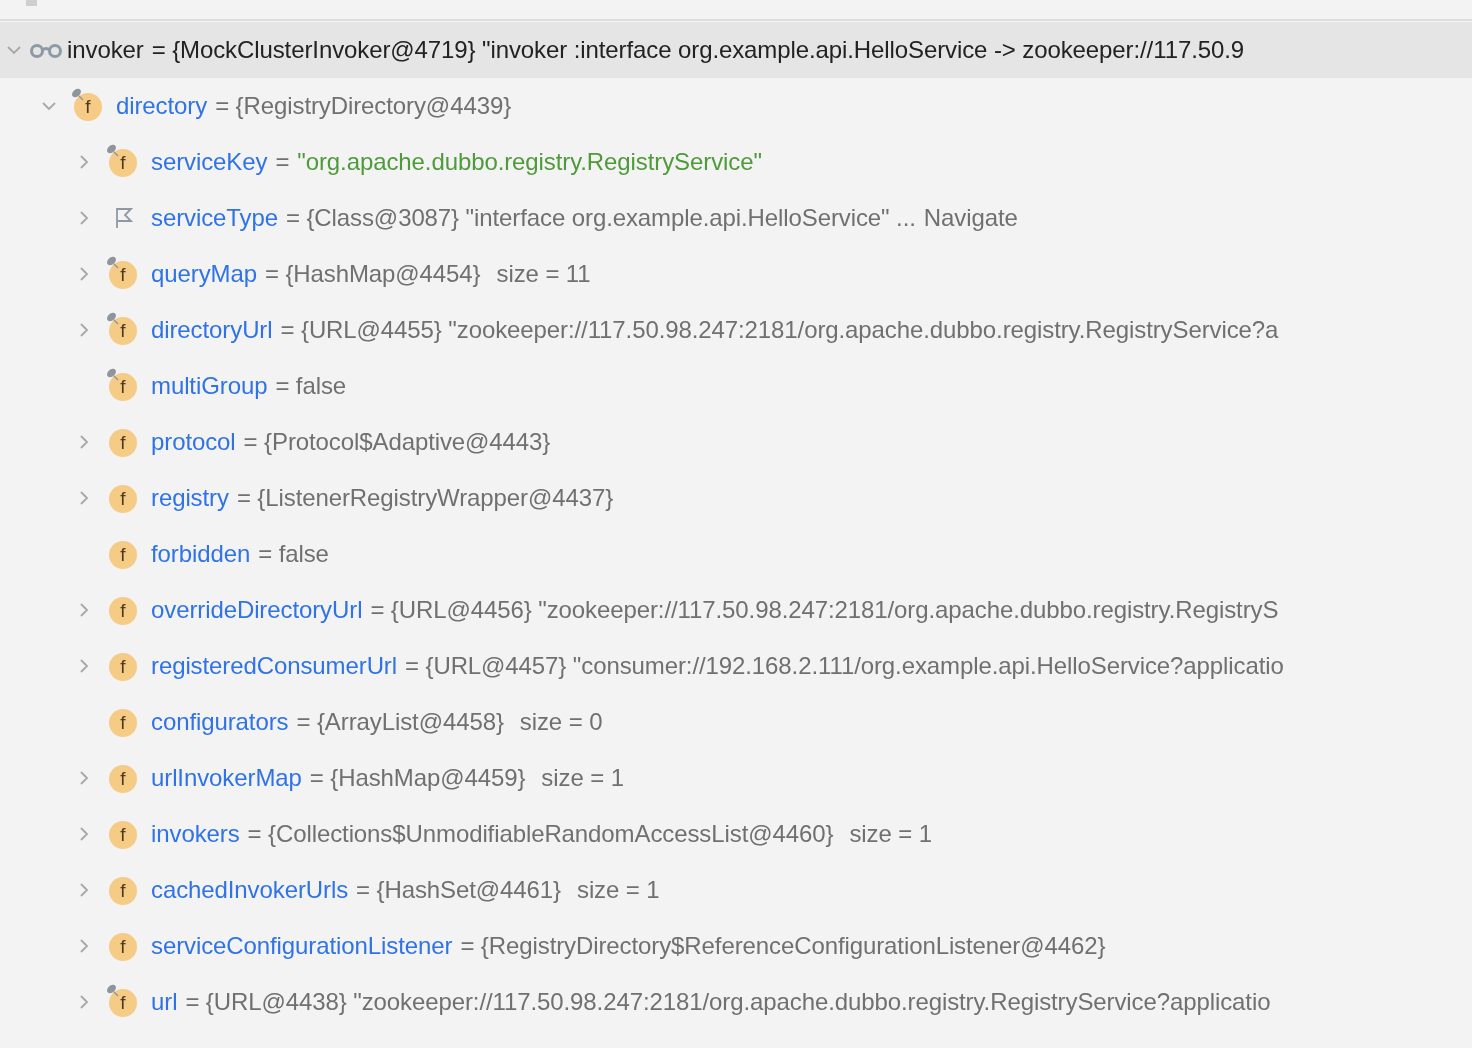 The height and width of the screenshot is (1048, 1472). I want to click on variable-value: = {HashMap@4459}, so click(417, 778).